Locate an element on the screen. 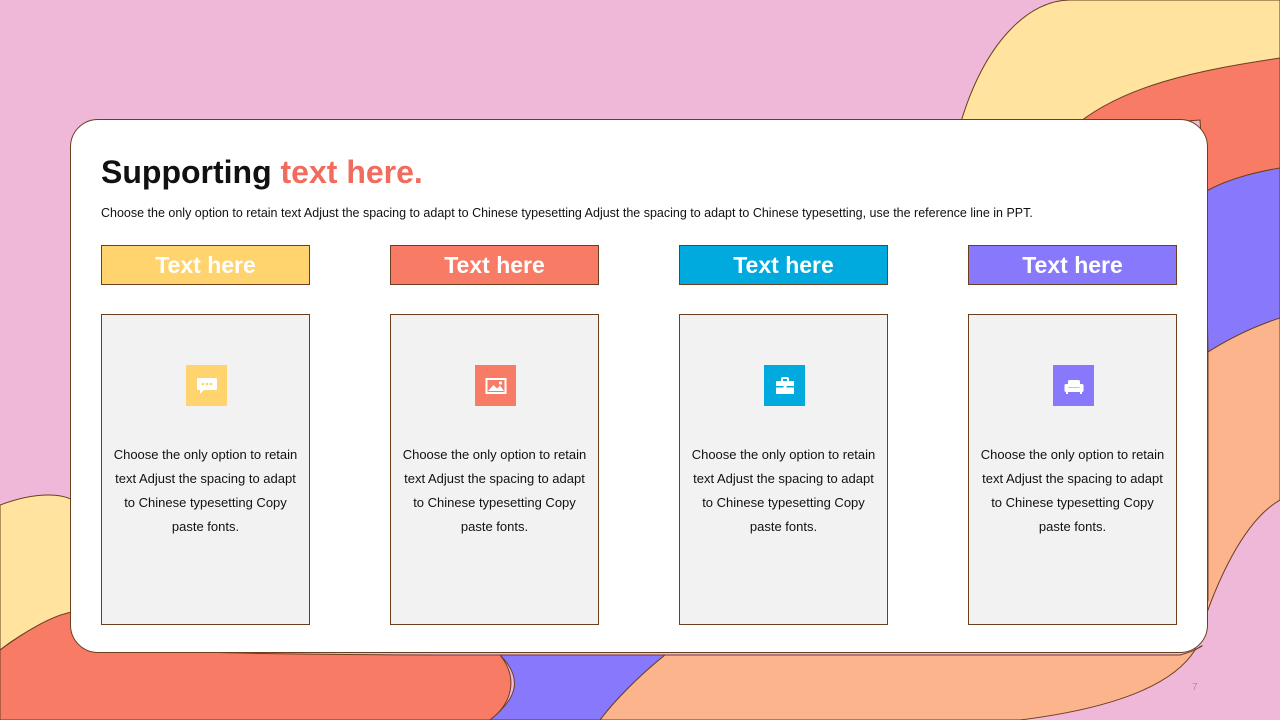 The height and width of the screenshot is (720, 1280). title-accent-text: text here. is located at coordinates (351, 172).